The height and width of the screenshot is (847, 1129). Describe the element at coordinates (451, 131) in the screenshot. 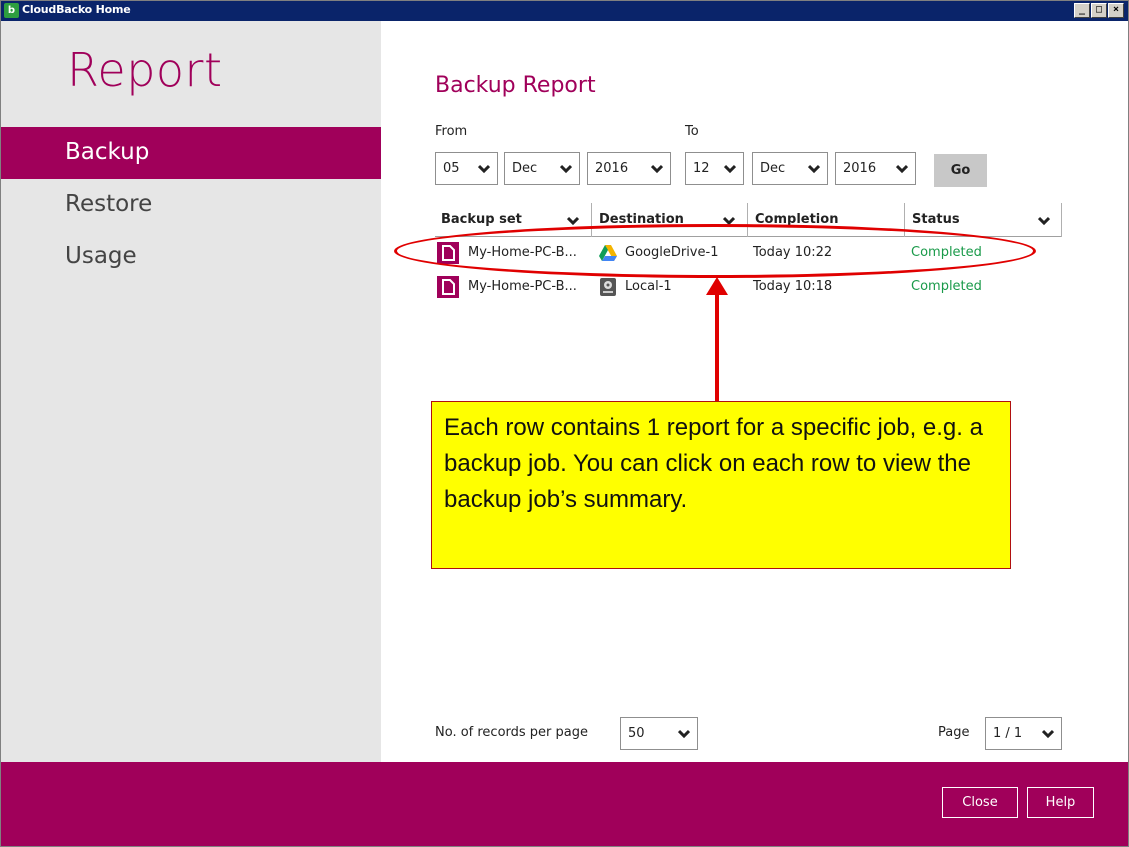

I see `from-label: From` at that location.